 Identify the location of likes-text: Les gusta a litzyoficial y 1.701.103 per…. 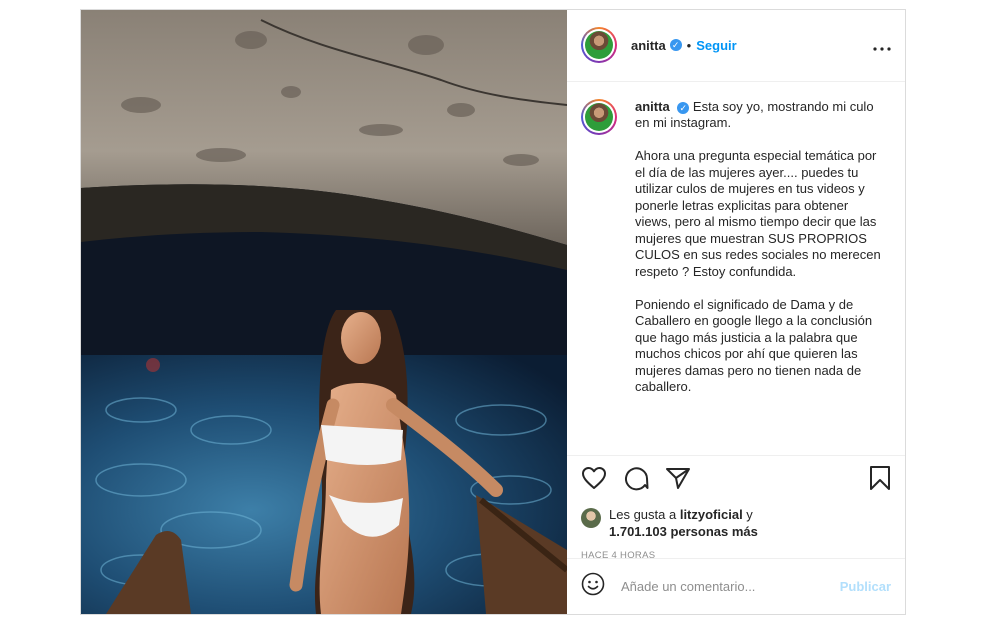
(683, 523).